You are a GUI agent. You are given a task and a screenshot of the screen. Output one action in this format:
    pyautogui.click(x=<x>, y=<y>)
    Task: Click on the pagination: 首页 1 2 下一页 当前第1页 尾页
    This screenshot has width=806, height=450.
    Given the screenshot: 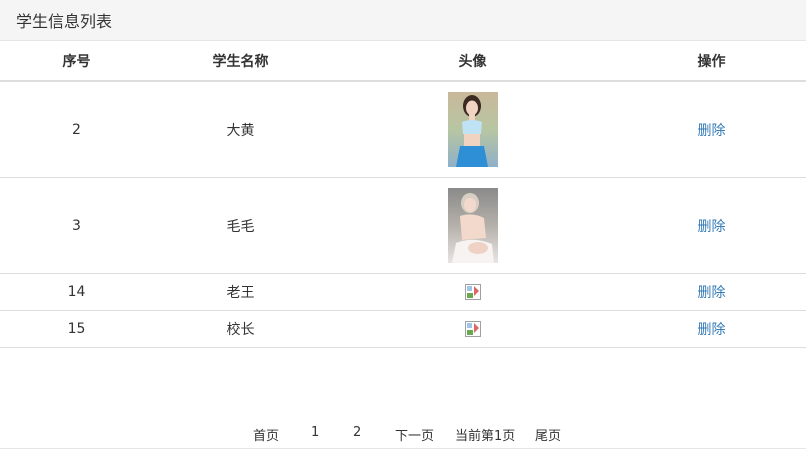 What is the action you would take?
    pyautogui.click(x=403, y=432)
    